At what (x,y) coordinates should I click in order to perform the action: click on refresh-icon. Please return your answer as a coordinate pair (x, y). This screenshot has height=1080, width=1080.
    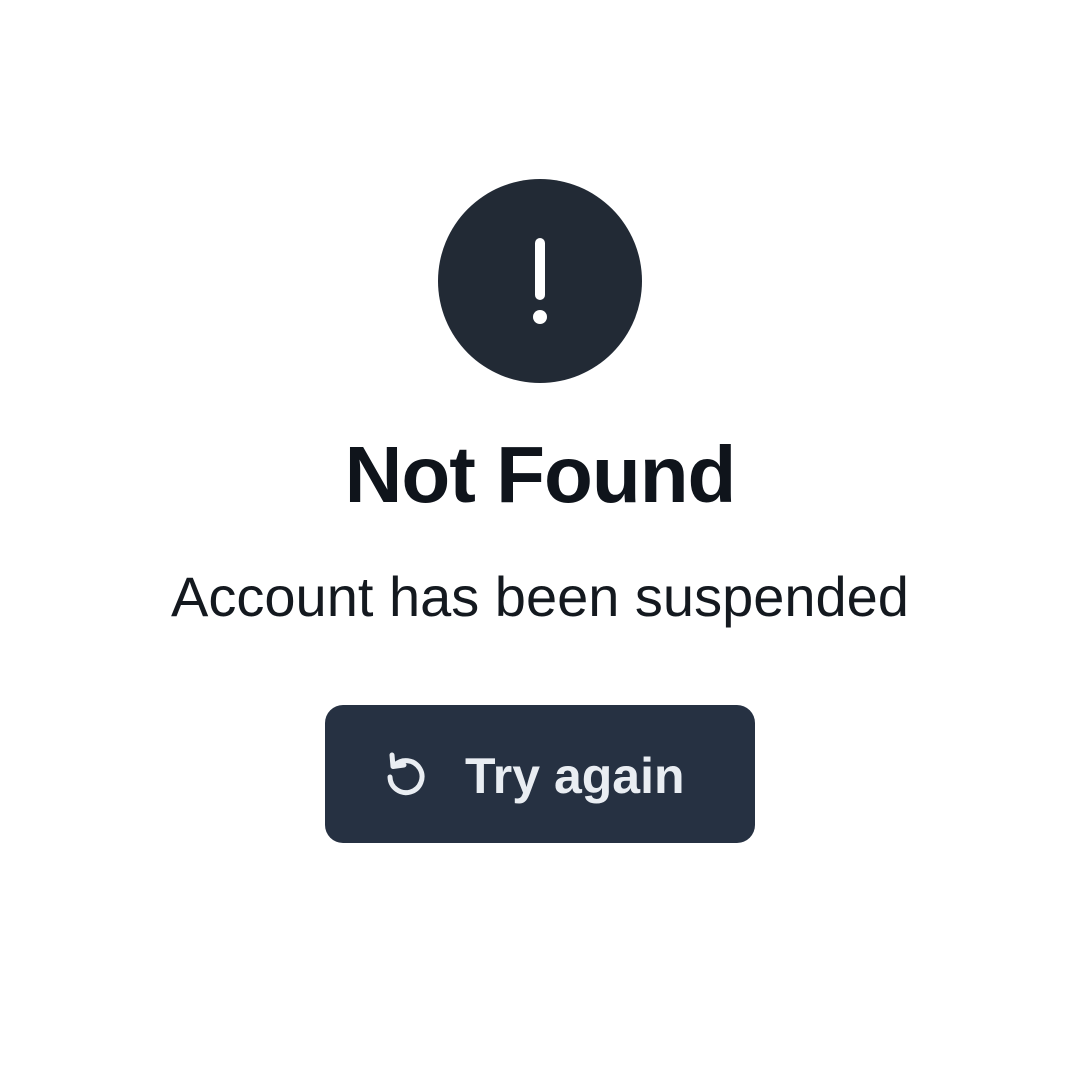
    Looking at the image, I should click on (406, 774).